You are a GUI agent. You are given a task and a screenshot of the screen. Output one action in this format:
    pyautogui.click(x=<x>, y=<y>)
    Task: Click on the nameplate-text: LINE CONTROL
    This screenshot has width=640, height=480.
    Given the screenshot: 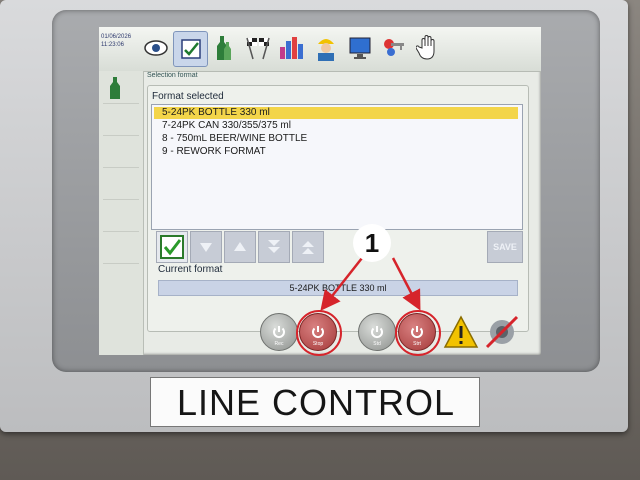 What is the action you would take?
    pyautogui.click(x=316, y=402)
    